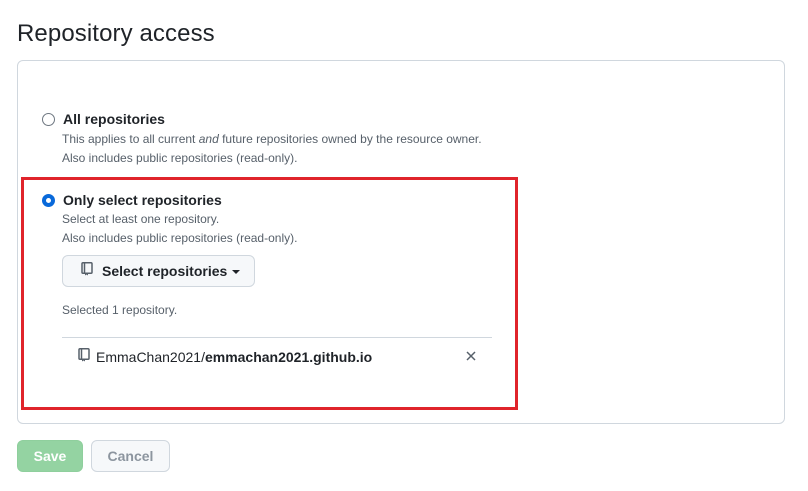  Describe the element at coordinates (114, 119) in the screenshot. I see `all-repositories-label: All repositories` at that location.